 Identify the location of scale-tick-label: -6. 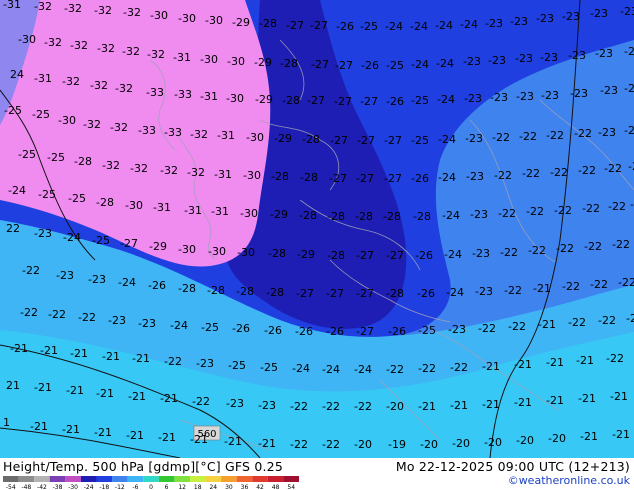
(135, 487).